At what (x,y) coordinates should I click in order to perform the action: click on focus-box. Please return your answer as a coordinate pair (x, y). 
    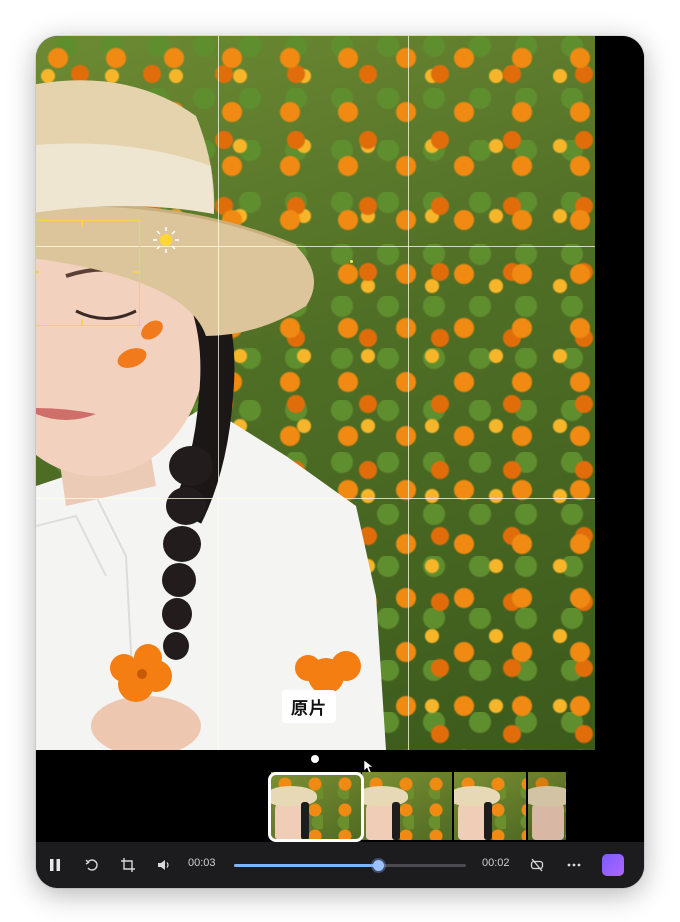
    Looking at the image, I should click on (88, 273).